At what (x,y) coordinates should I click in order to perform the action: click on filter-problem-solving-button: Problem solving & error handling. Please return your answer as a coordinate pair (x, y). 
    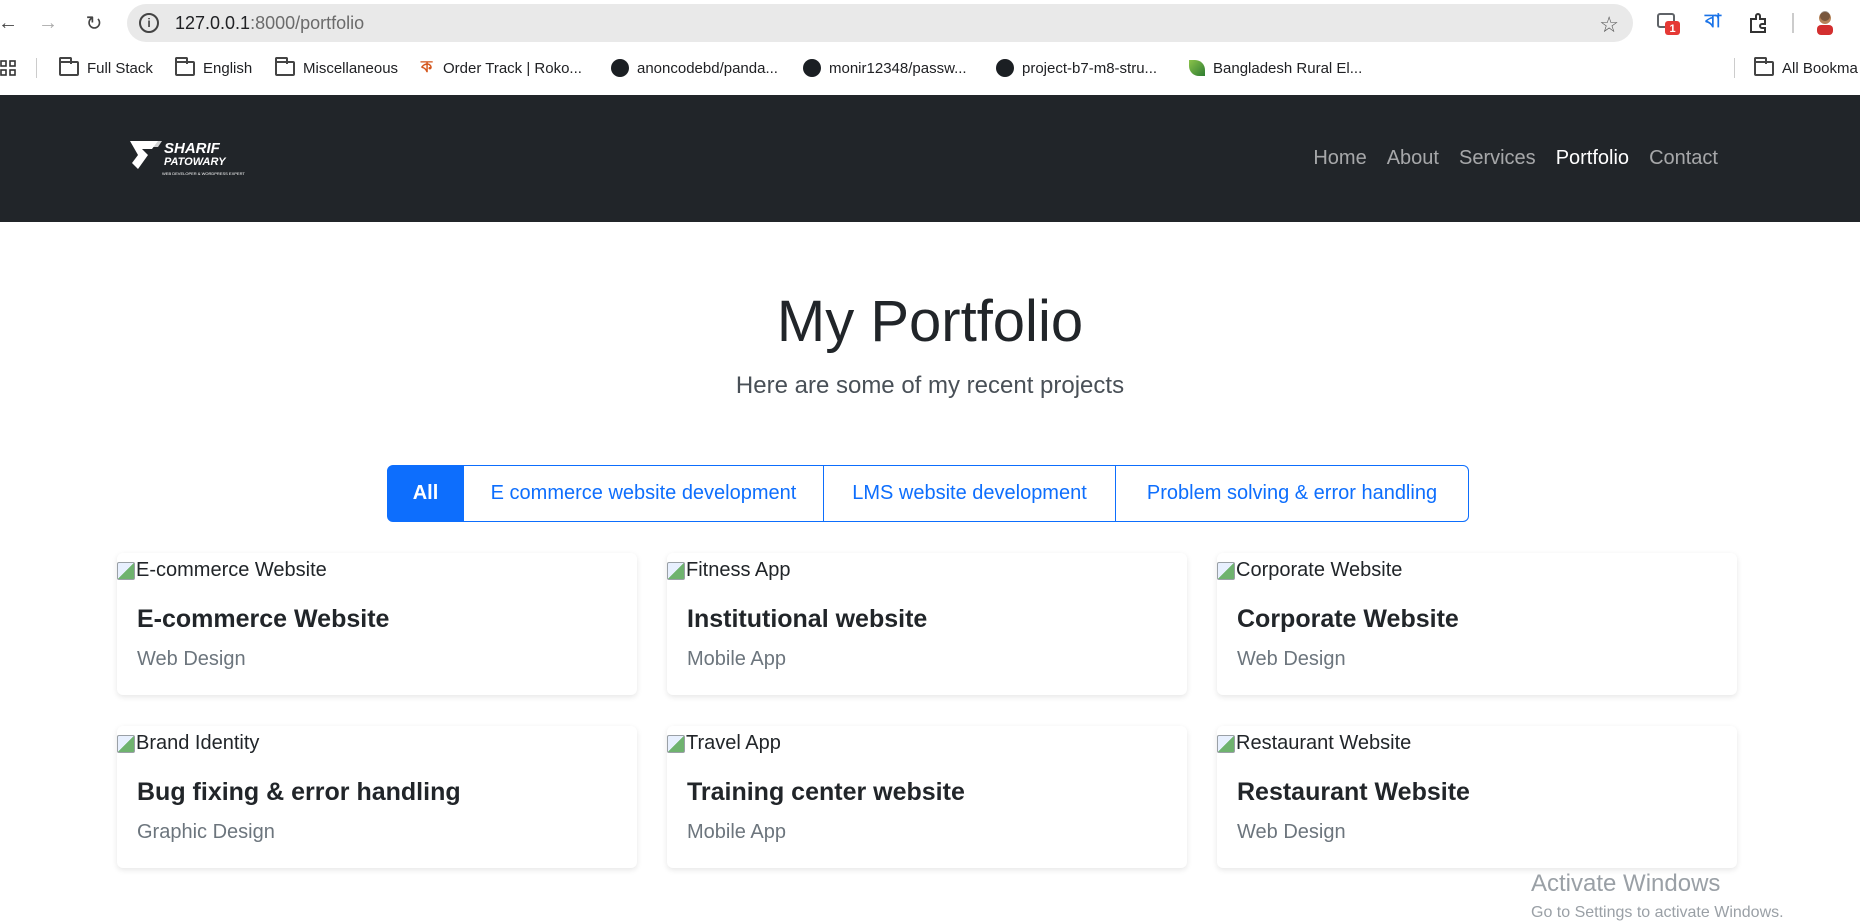
    Looking at the image, I should click on (1292, 493).